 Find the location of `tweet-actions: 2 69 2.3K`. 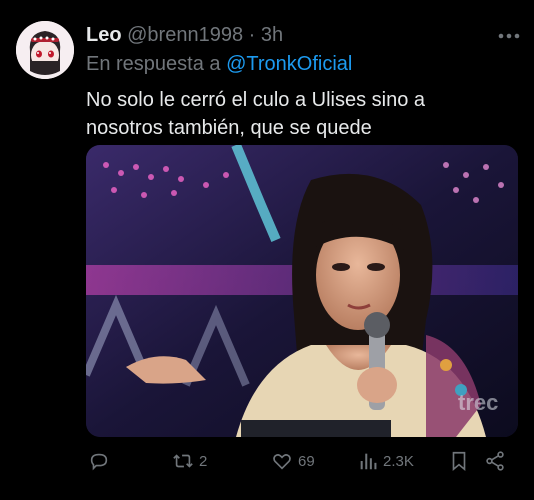

tweet-actions: 2 69 2.3K is located at coordinates (303, 461).